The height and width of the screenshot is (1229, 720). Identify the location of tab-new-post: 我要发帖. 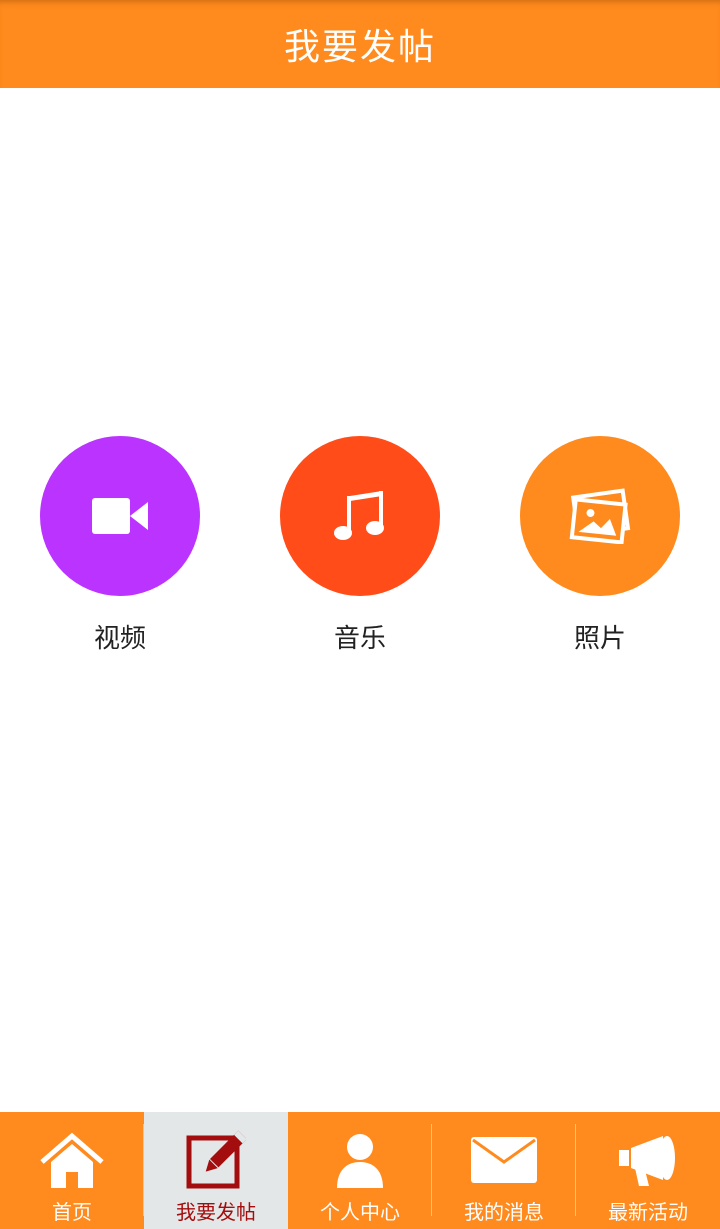
(216, 1170).